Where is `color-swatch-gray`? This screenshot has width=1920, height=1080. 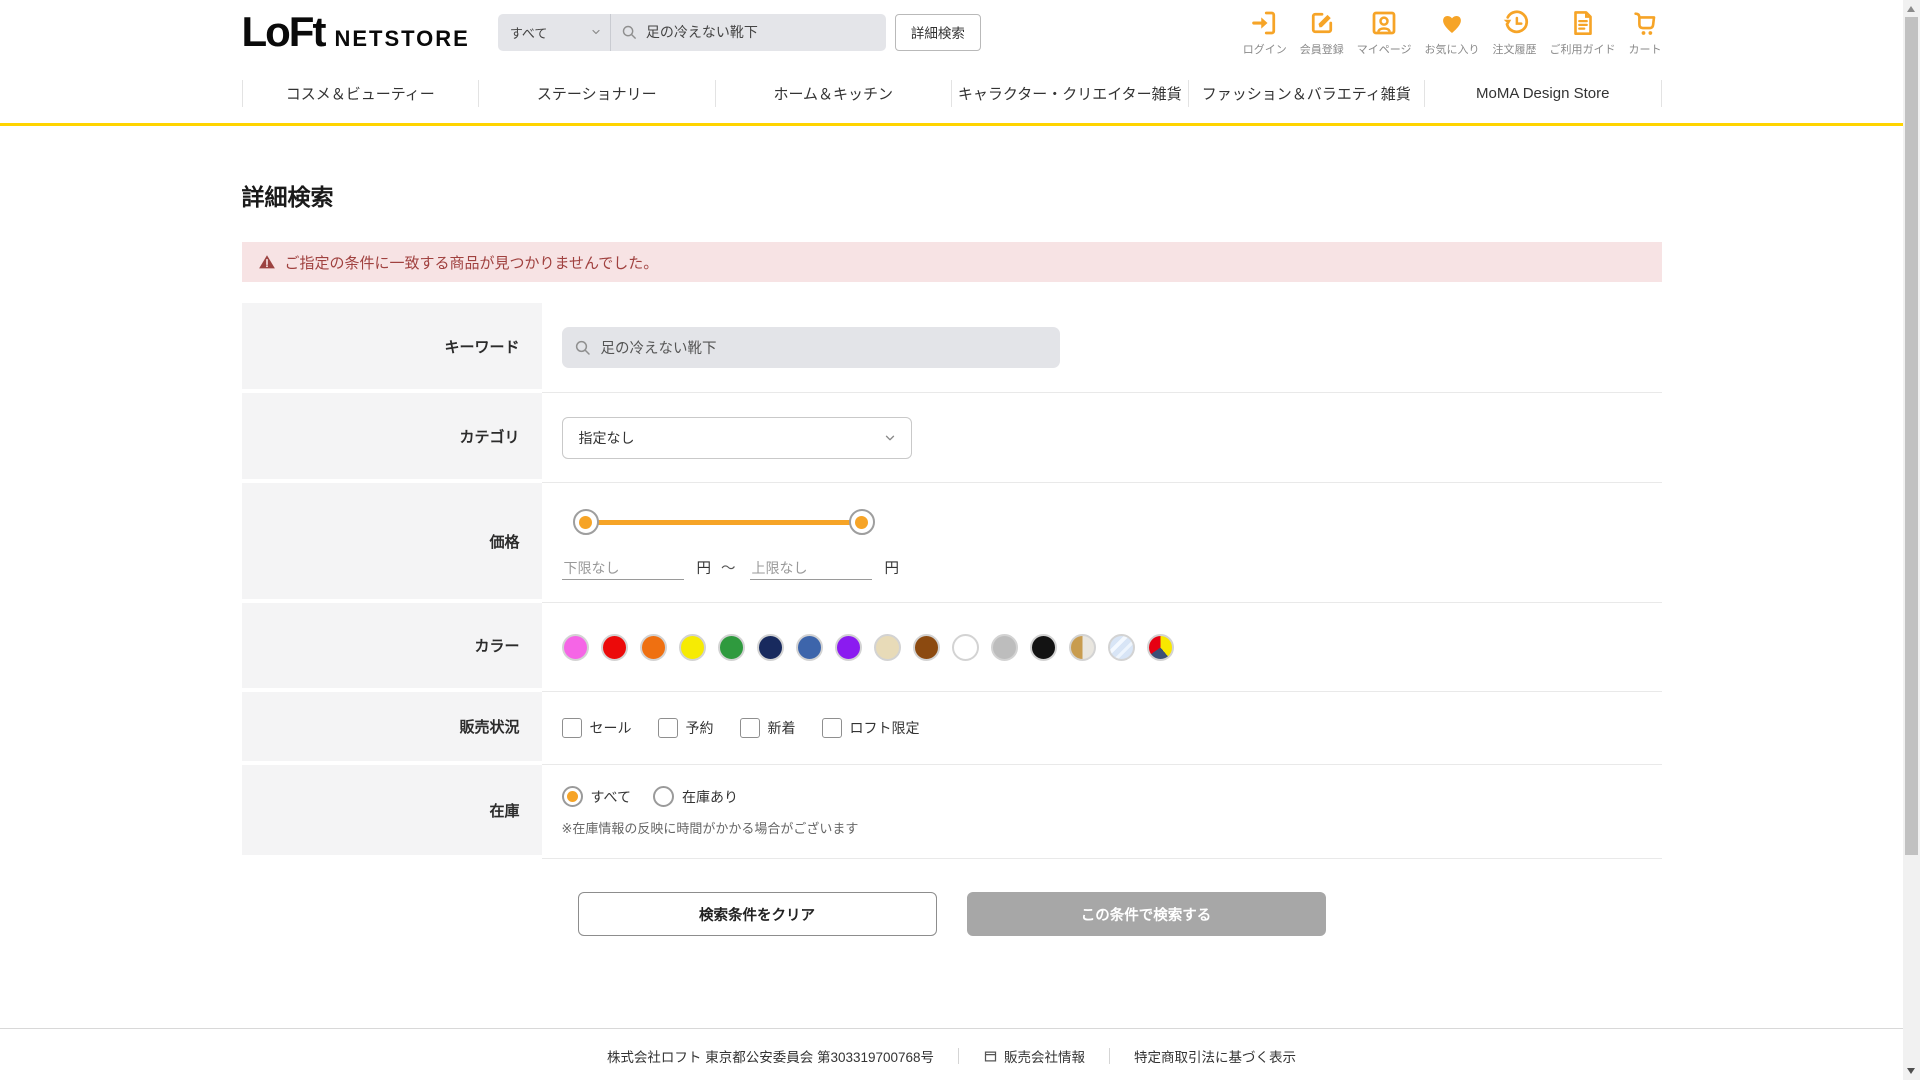 color-swatch-gray is located at coordinates (1004, 647).